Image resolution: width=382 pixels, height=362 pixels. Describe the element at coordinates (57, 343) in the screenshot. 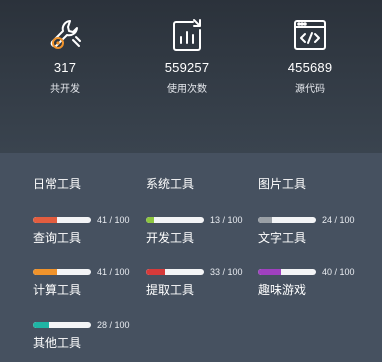

I see `tool-name: 其他工具` at that location.